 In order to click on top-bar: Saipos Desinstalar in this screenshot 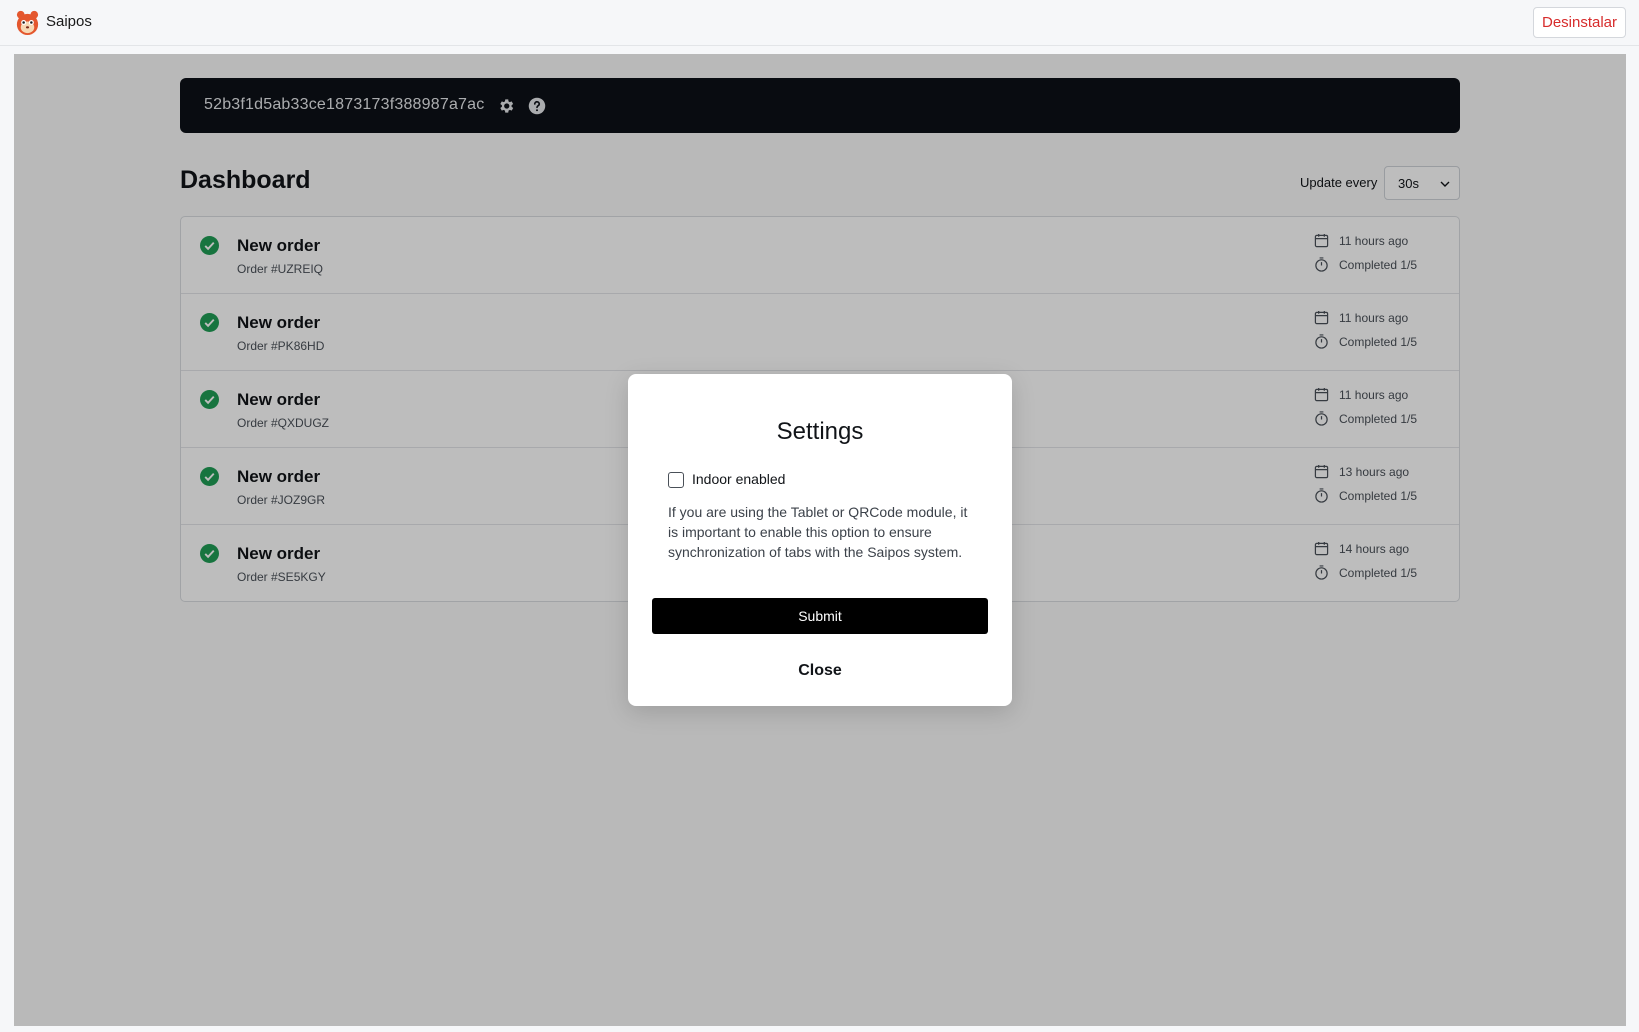, I will do `click(819, 23)`.